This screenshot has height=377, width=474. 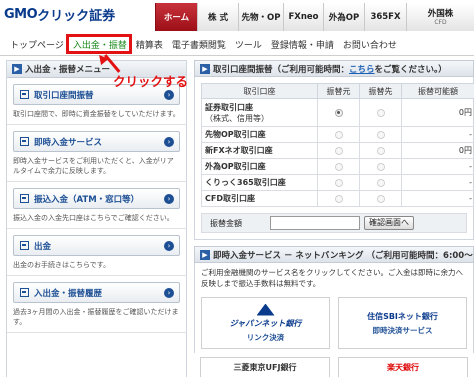 I want to click on tab-foreign-cfd: 外国株 CFD, so click(x=440, y=17).